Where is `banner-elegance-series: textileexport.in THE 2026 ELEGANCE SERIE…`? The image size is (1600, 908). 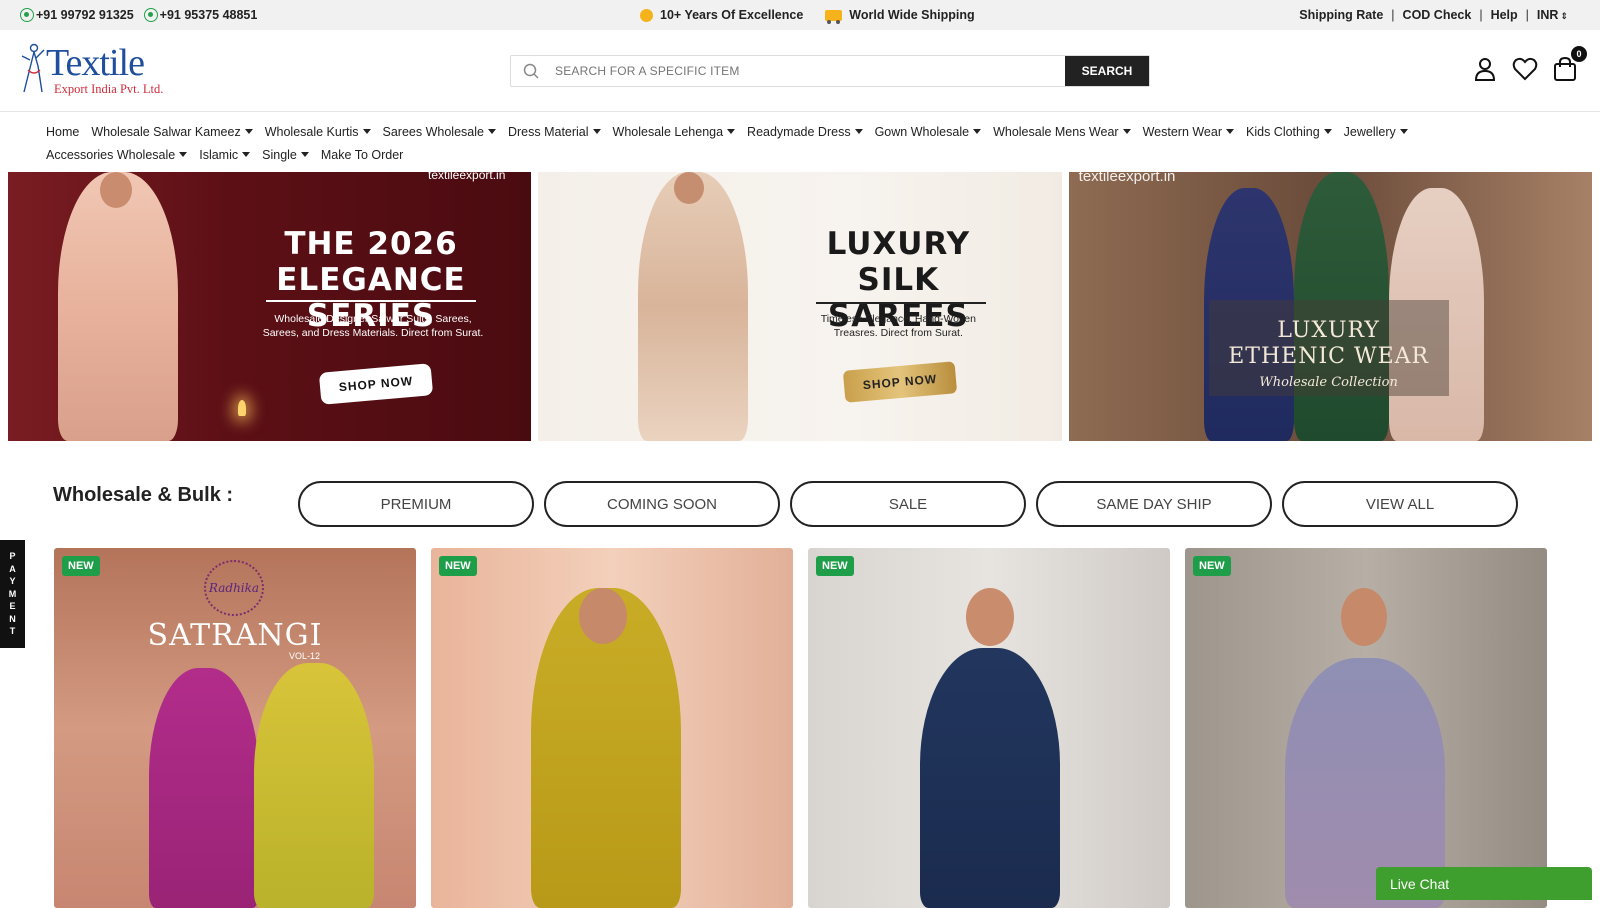
banner-elegance-series: textileexport.in THE 2026 ELEGANCE SERIE… is located at coordinates (269, 306).